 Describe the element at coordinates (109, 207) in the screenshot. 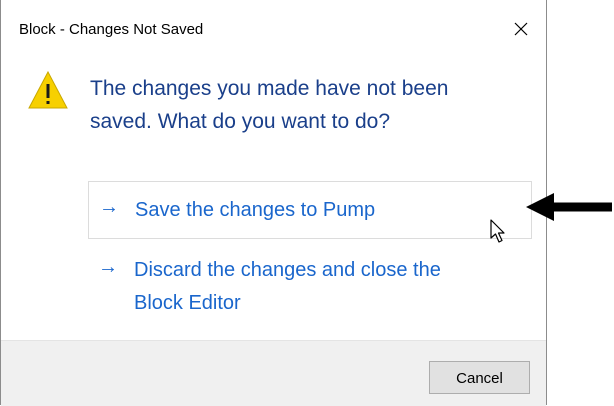

I see `save-arrow-icon: →` at that location.